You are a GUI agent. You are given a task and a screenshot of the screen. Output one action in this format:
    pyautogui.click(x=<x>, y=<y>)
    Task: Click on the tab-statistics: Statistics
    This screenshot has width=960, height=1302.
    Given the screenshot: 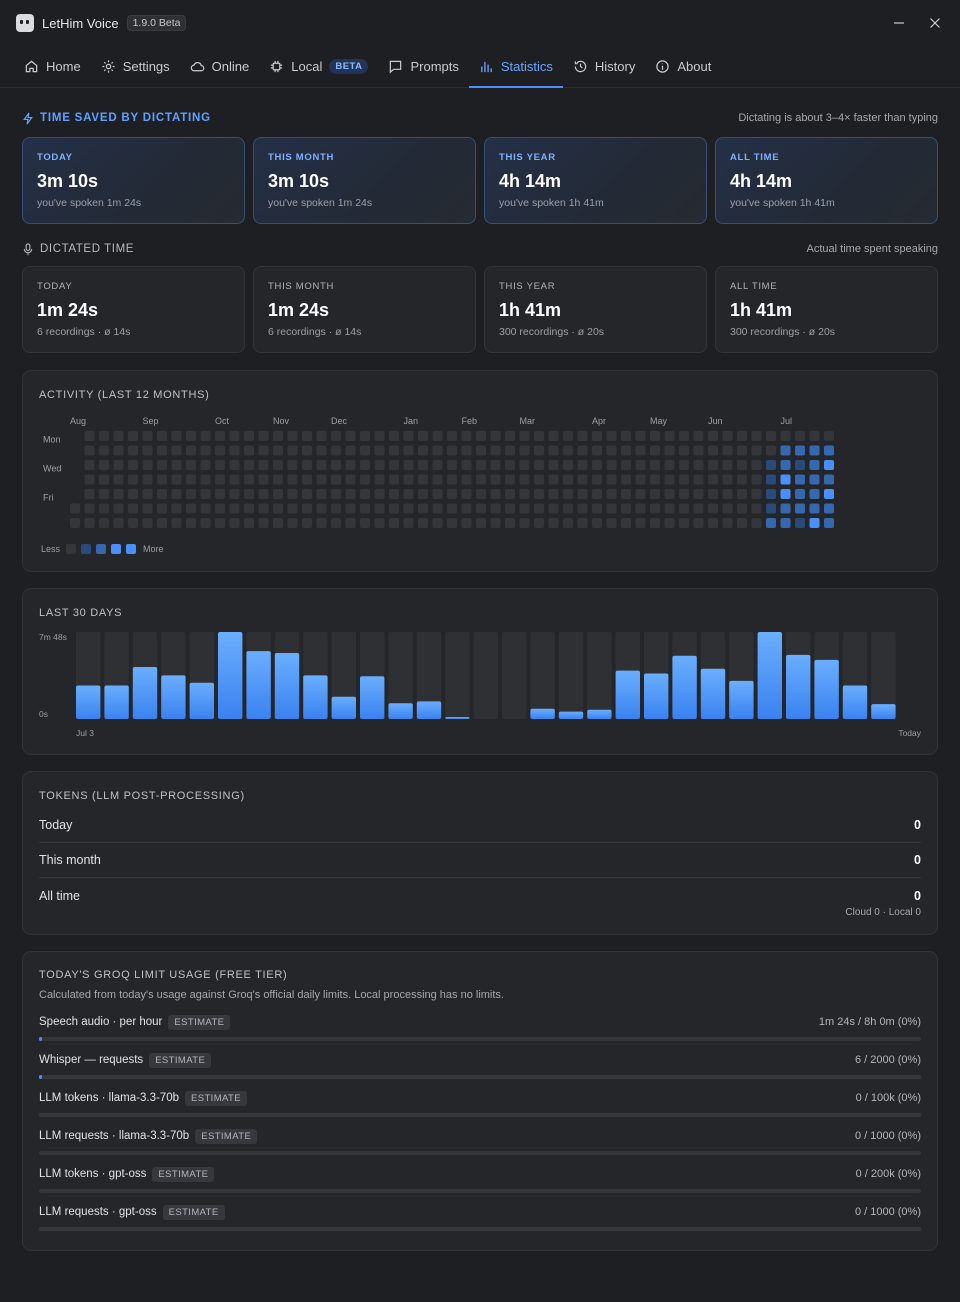 What is the action you would take?
    pyautogui.click(x=515, y=67)
    